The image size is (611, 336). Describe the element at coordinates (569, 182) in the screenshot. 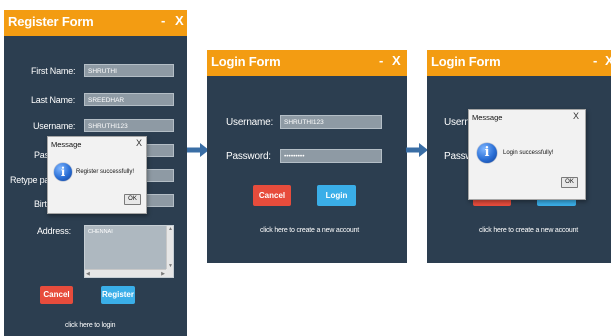

I see `login-dialog-ok-button: OK` at that location.